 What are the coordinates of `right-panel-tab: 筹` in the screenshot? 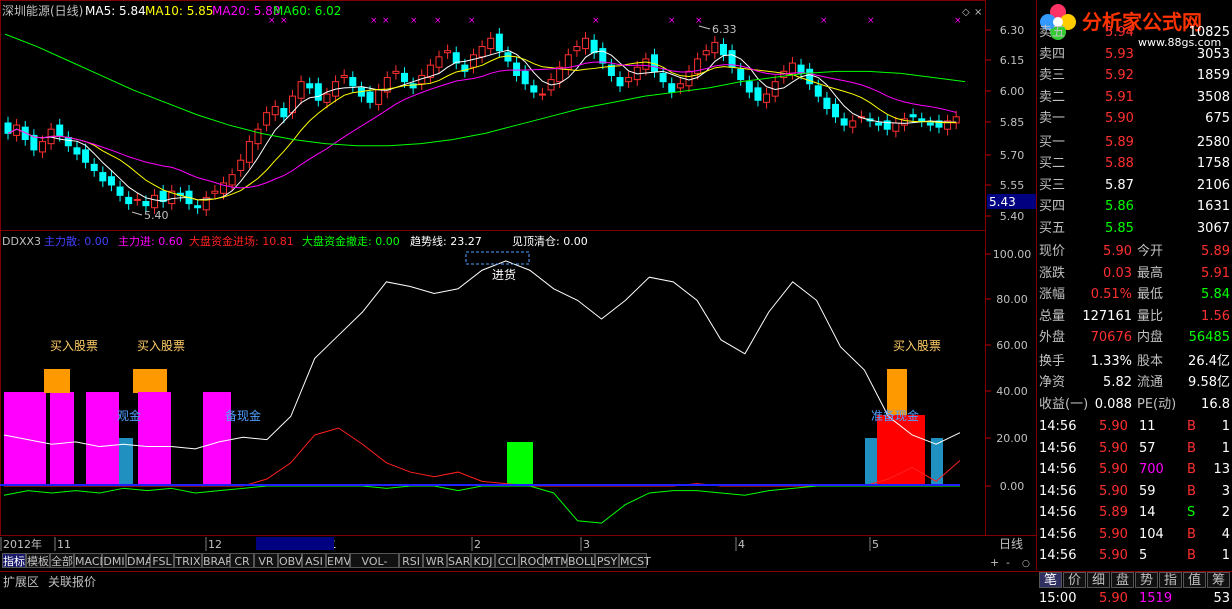 It's located at (1218, 580).